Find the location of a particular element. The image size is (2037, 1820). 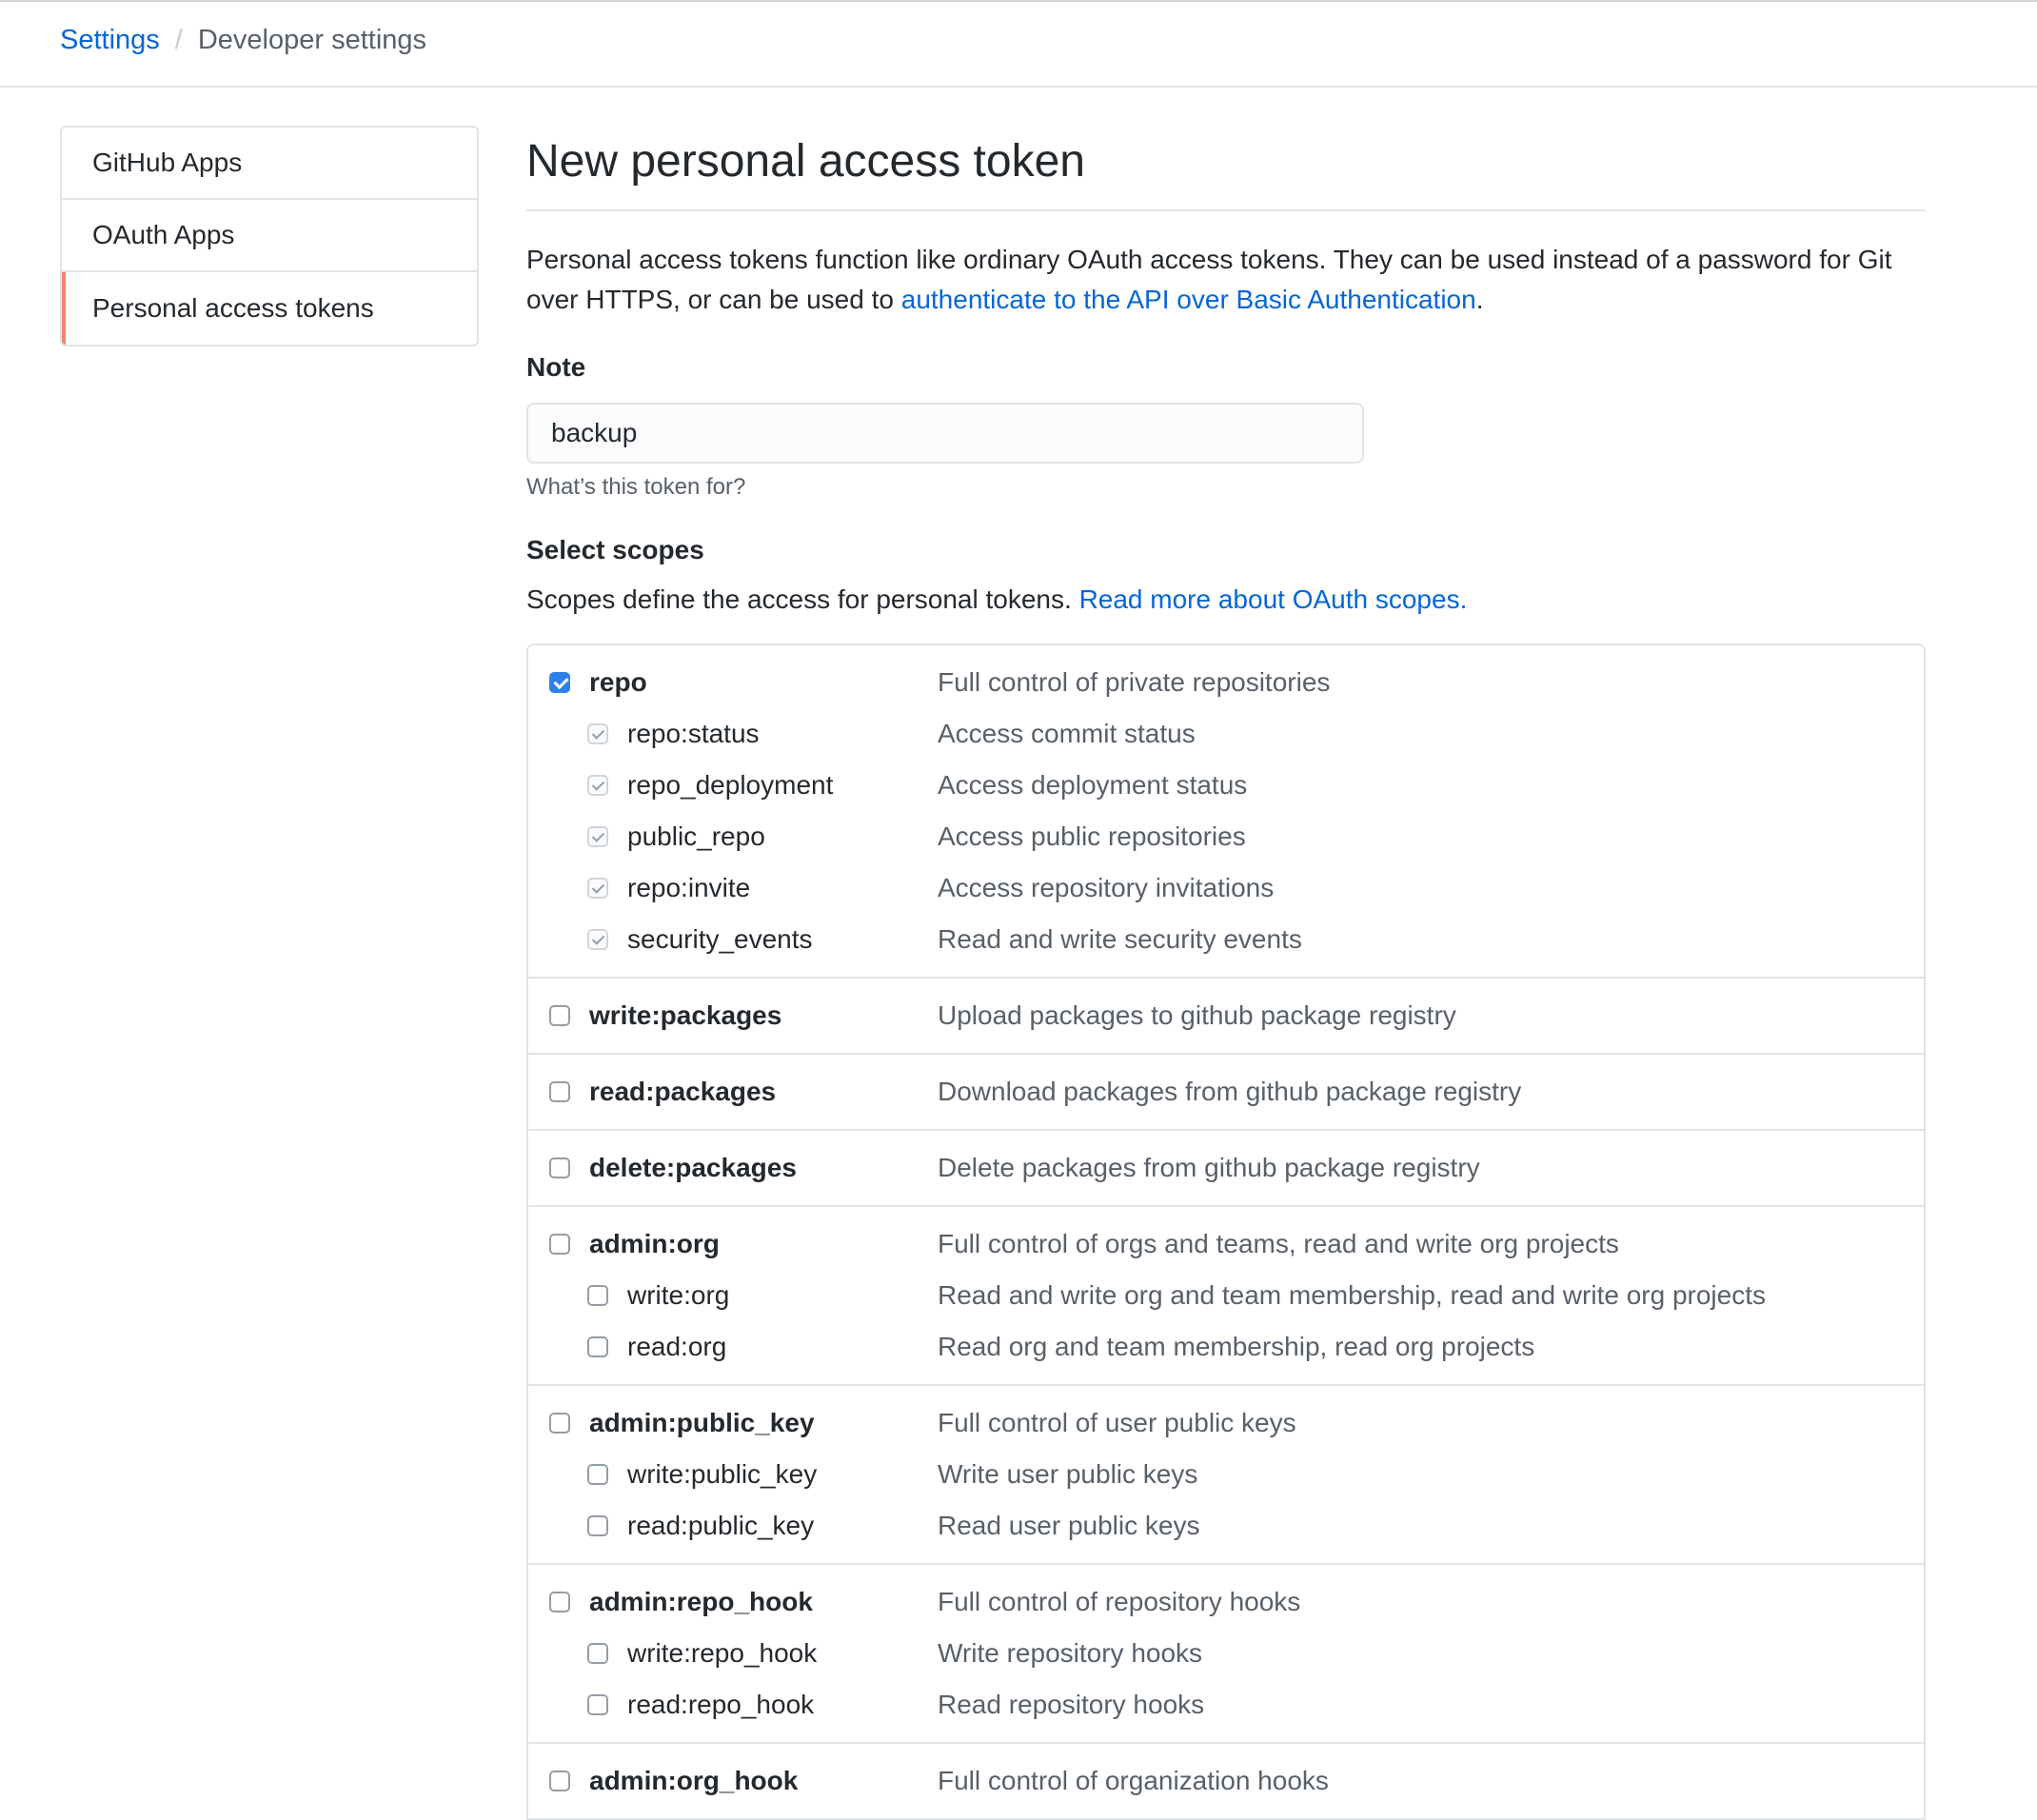

scope-description: Full control of repository hooks is located at coordinates (1119, 1601).